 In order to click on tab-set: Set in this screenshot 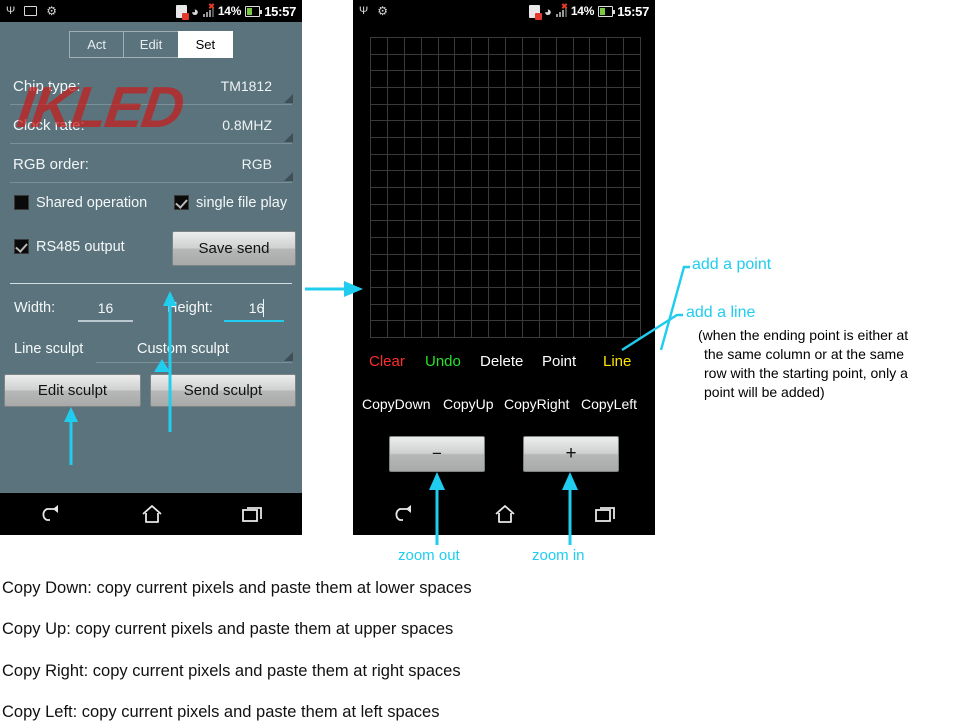, I will do `click(205, 44)`.